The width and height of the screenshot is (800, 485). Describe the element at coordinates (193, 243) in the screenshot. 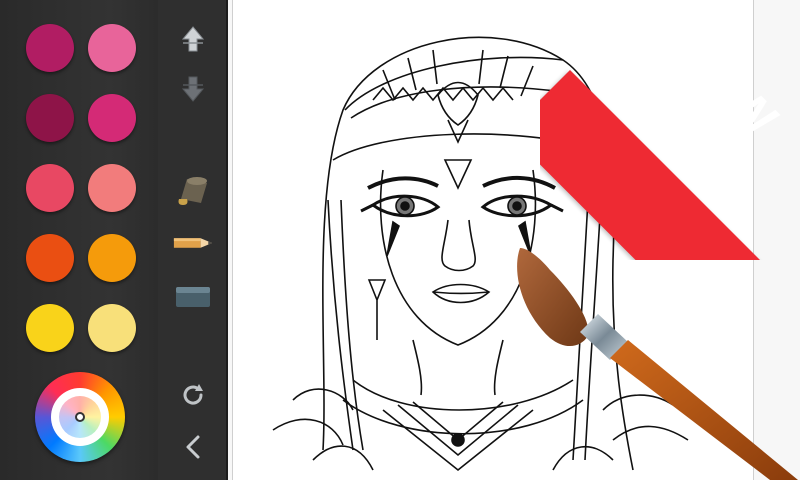

I see `pencil-icon` at that location.